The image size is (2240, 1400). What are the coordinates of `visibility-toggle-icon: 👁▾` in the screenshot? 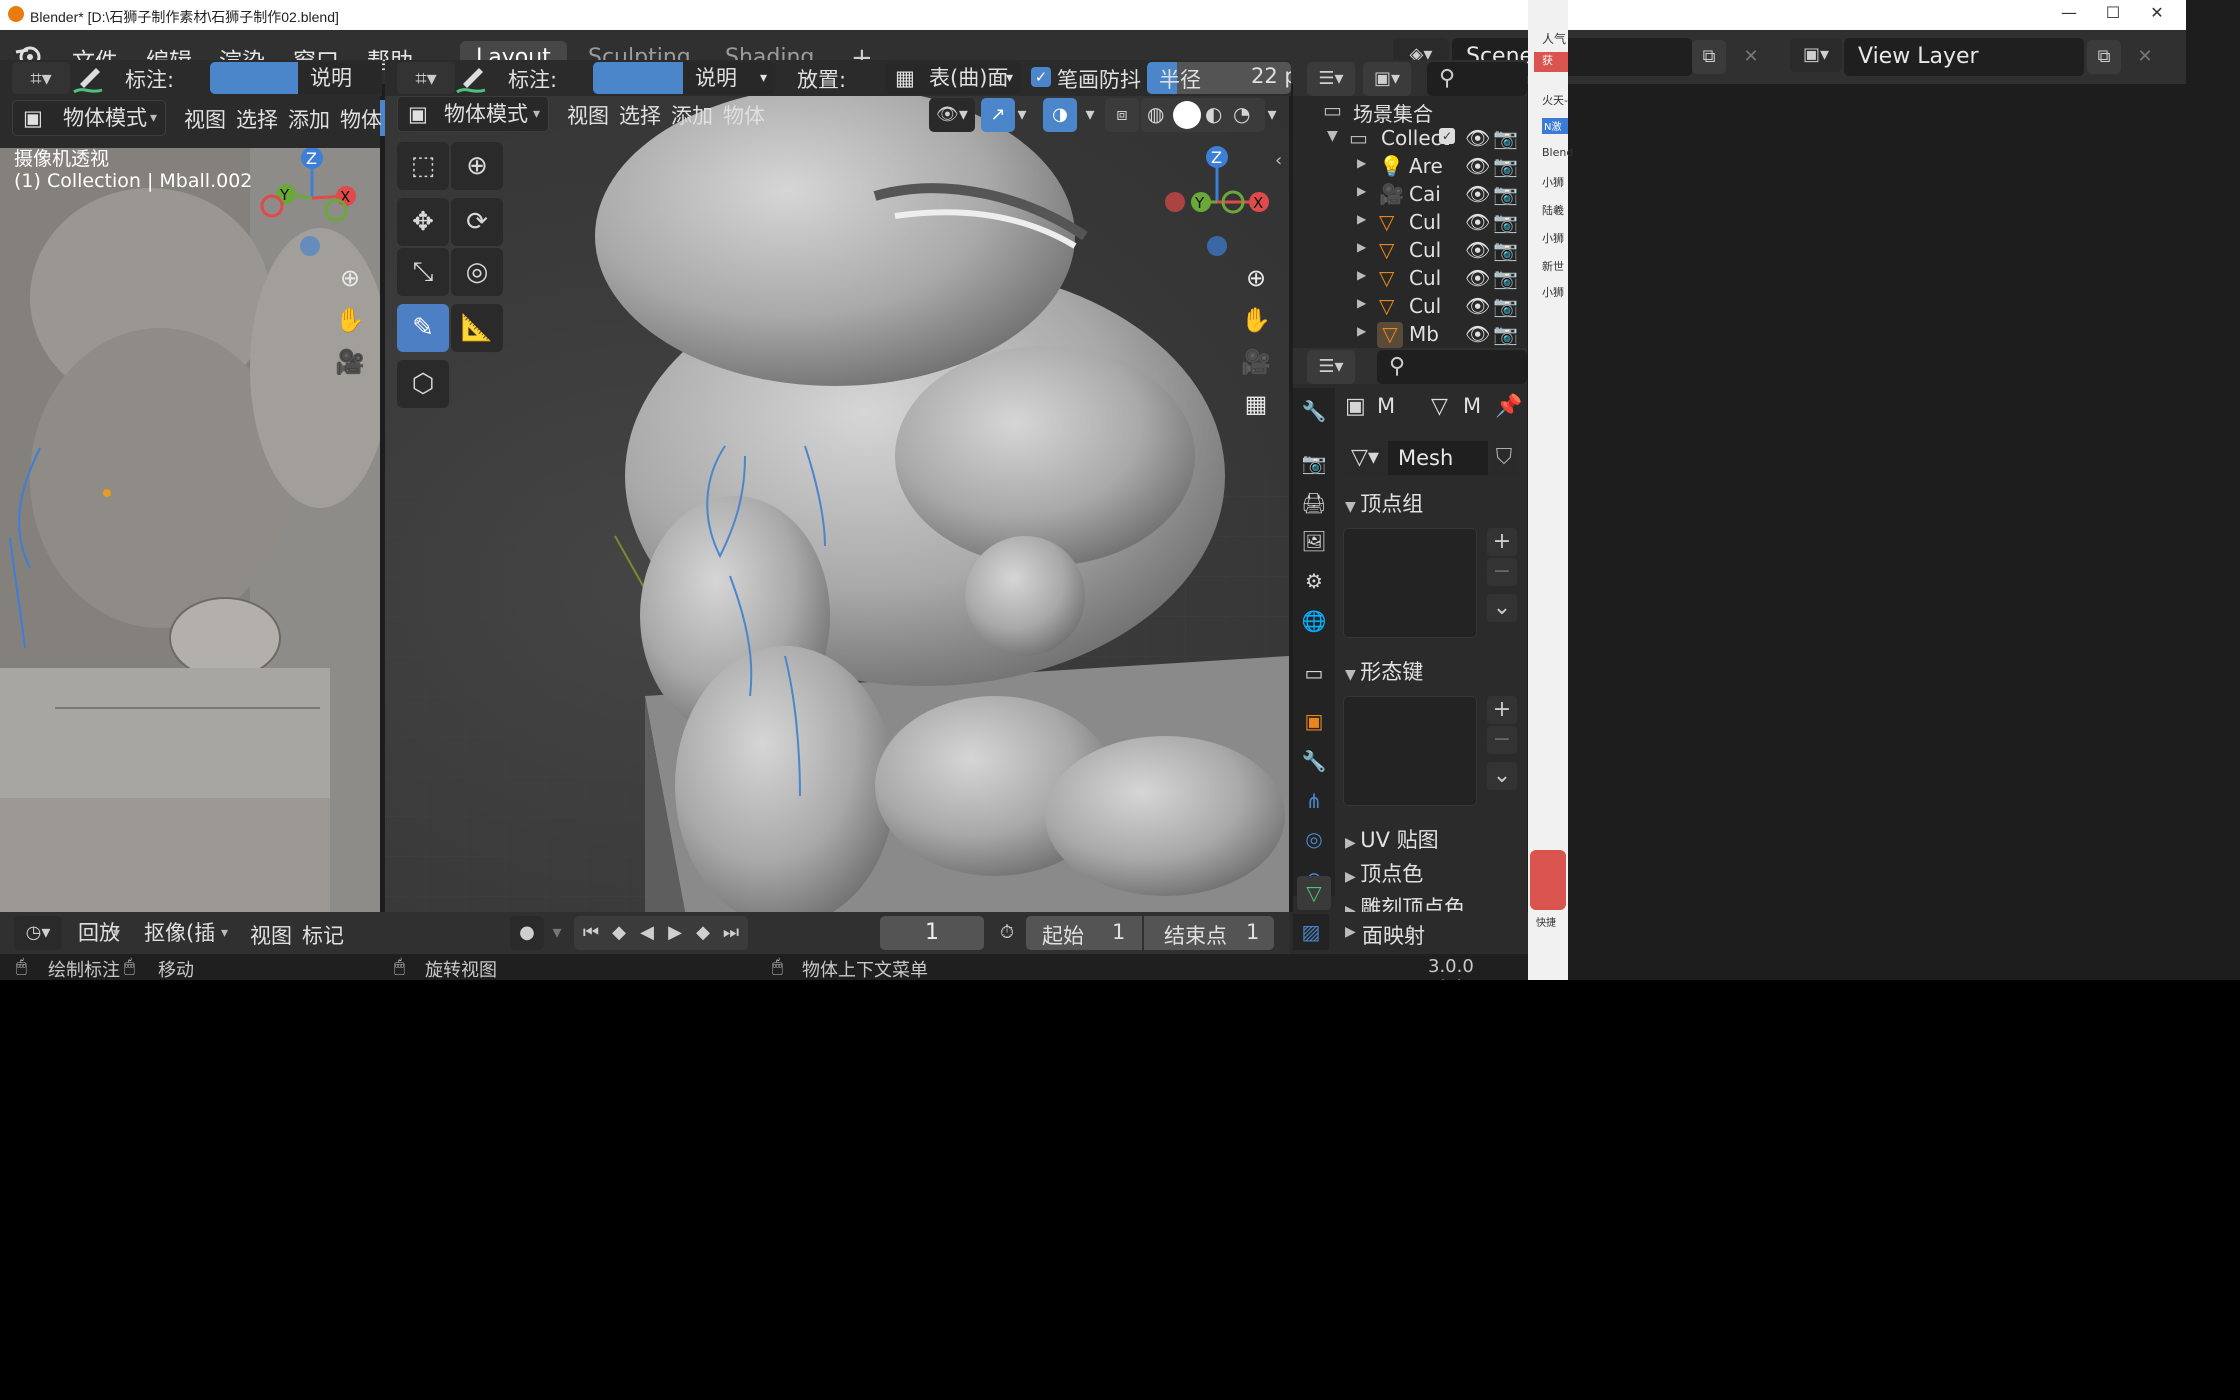 It's located at (952, 115).